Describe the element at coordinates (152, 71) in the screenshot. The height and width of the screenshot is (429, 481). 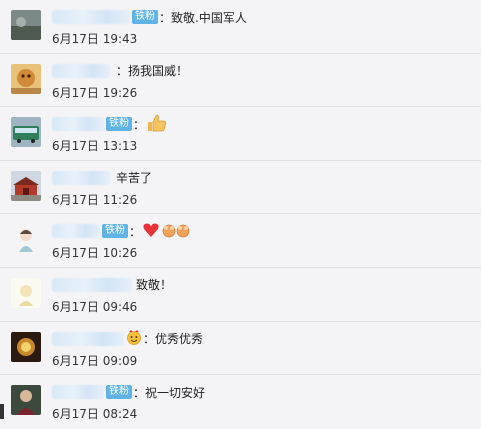
I see `comment-text: ：扬我国威！` at that location.